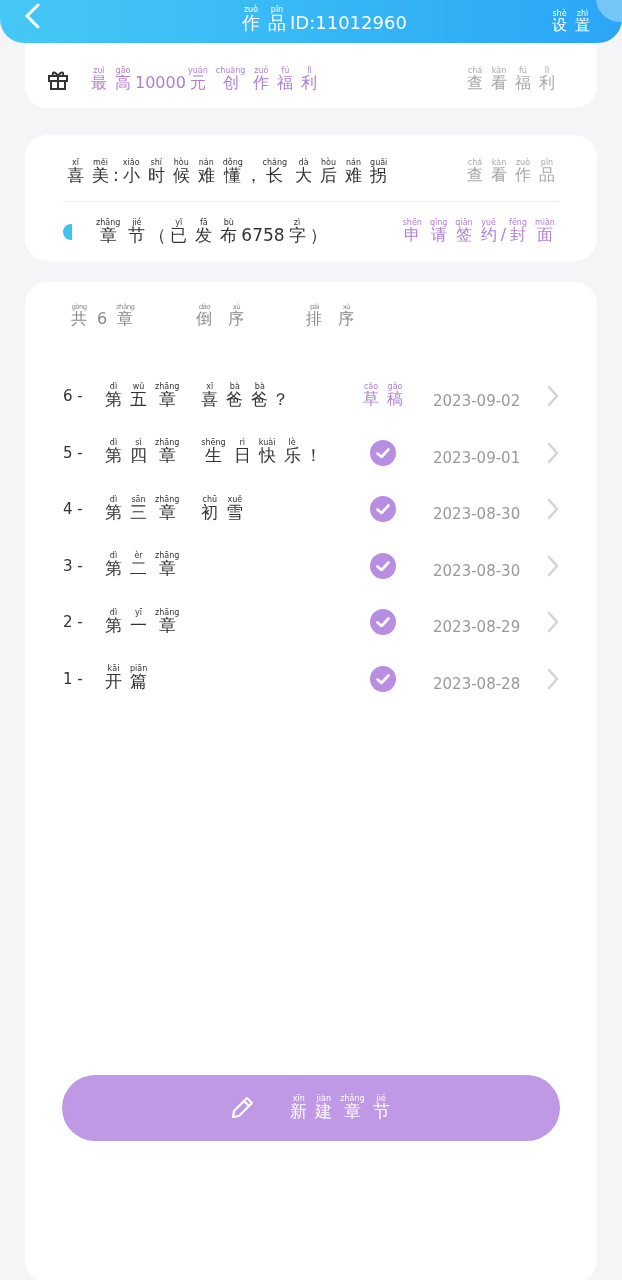  Describe the element at coordinates (73, 622) in the screenshot. I see `chapter-number: 2 -` at that location.